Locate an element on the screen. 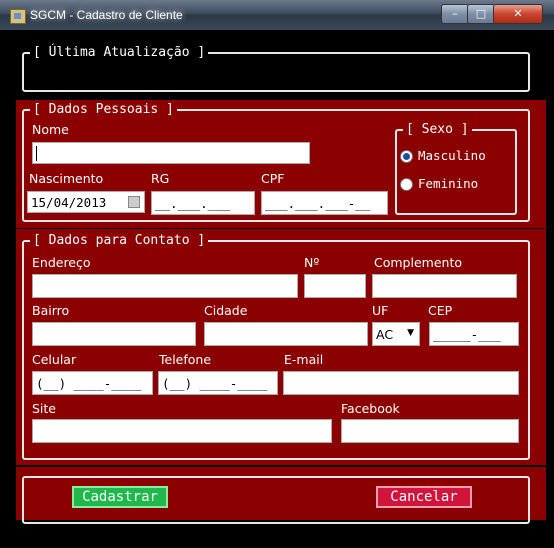 This screenshot has height=548, width=554. district-input is located at coordinates (114, 334).